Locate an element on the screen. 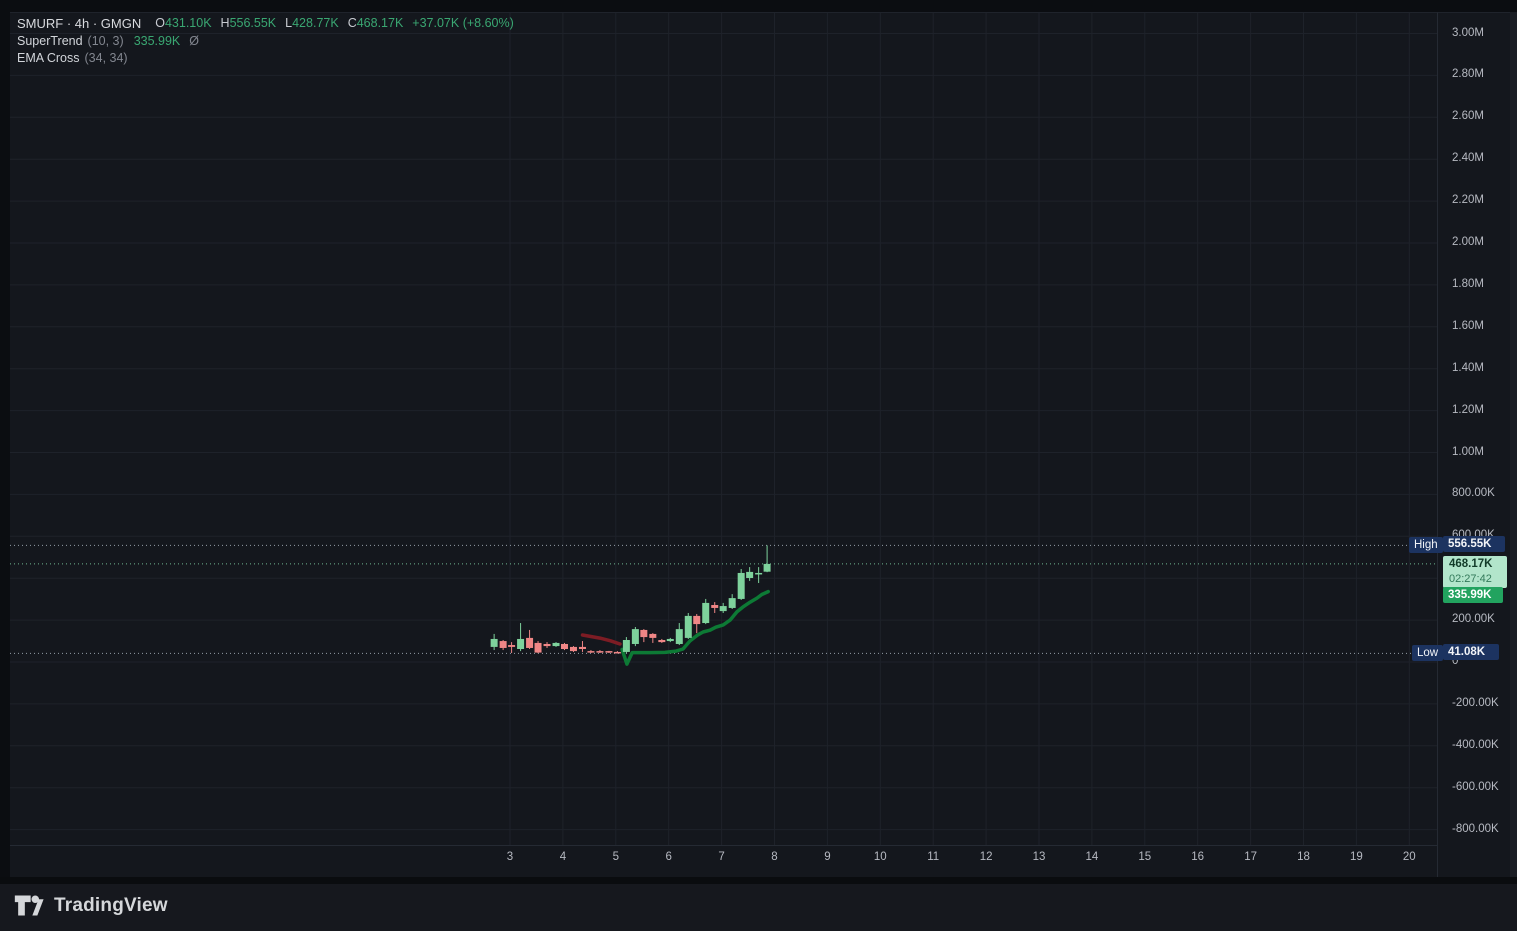  price-tick: 2.20M is located at coordinates (1468, 200).